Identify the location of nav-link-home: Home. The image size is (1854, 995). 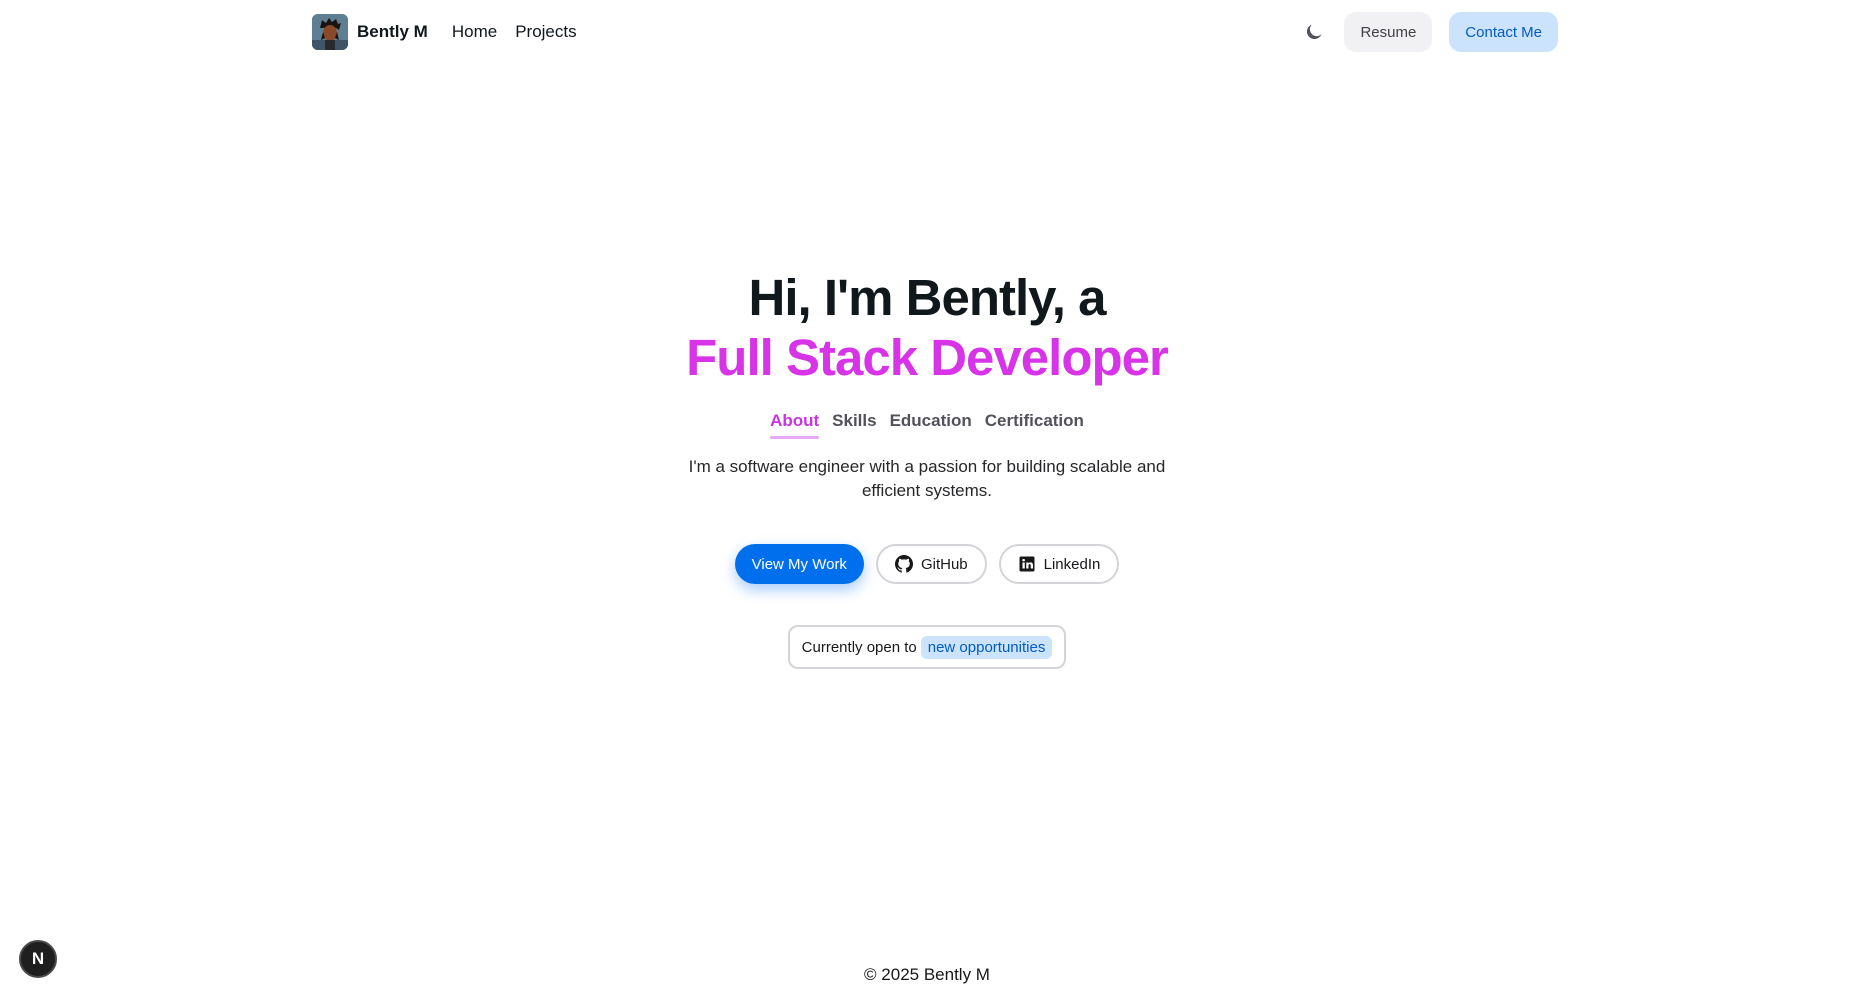
(474, 32).